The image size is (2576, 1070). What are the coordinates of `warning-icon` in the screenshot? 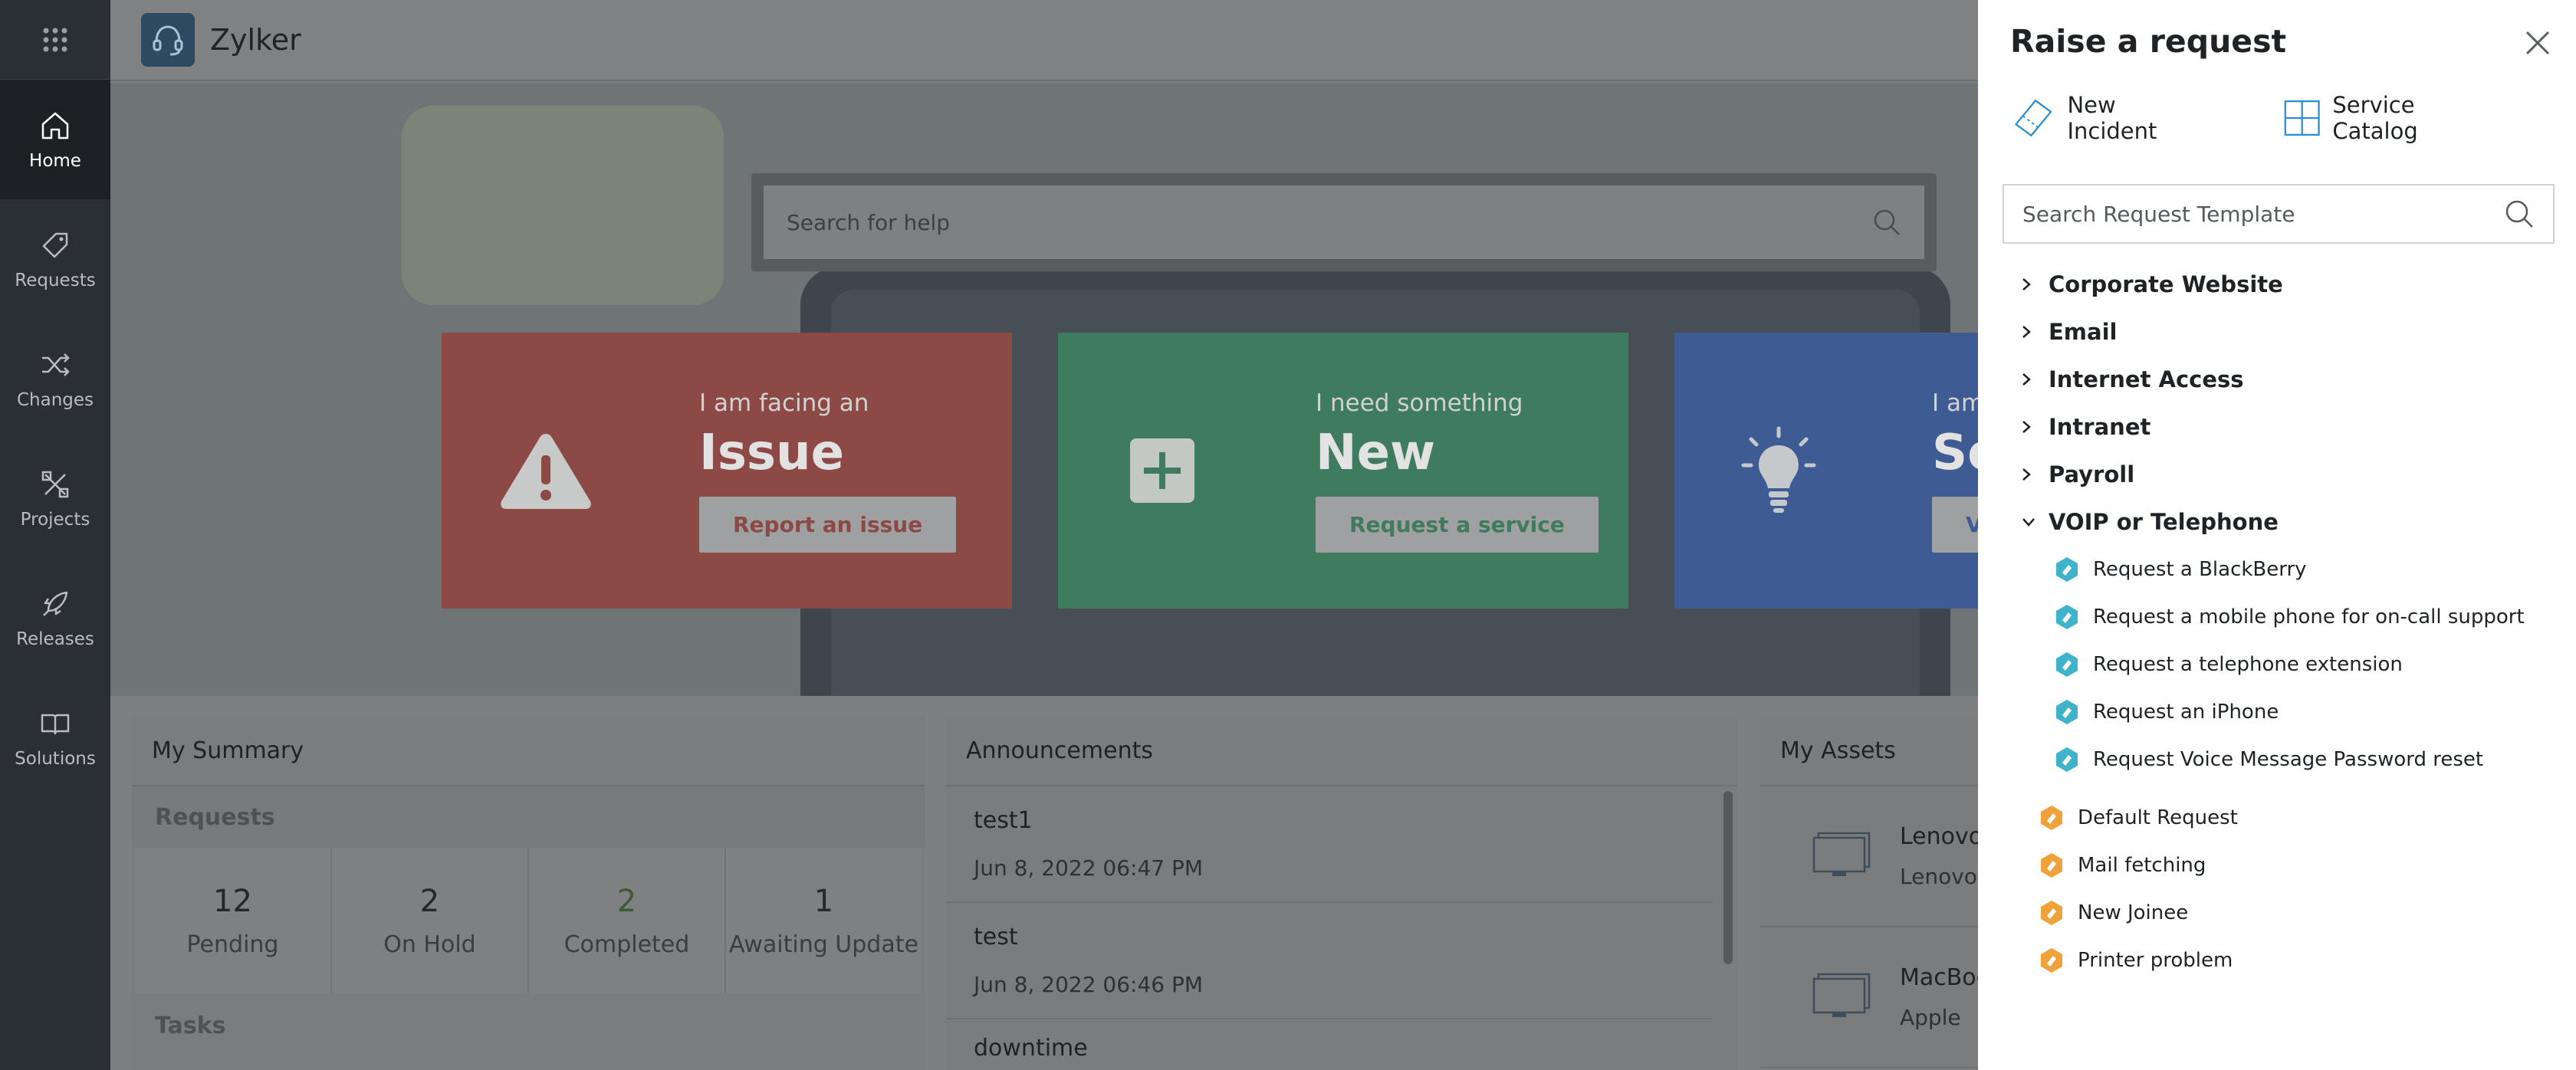 It's located at (546, 472).